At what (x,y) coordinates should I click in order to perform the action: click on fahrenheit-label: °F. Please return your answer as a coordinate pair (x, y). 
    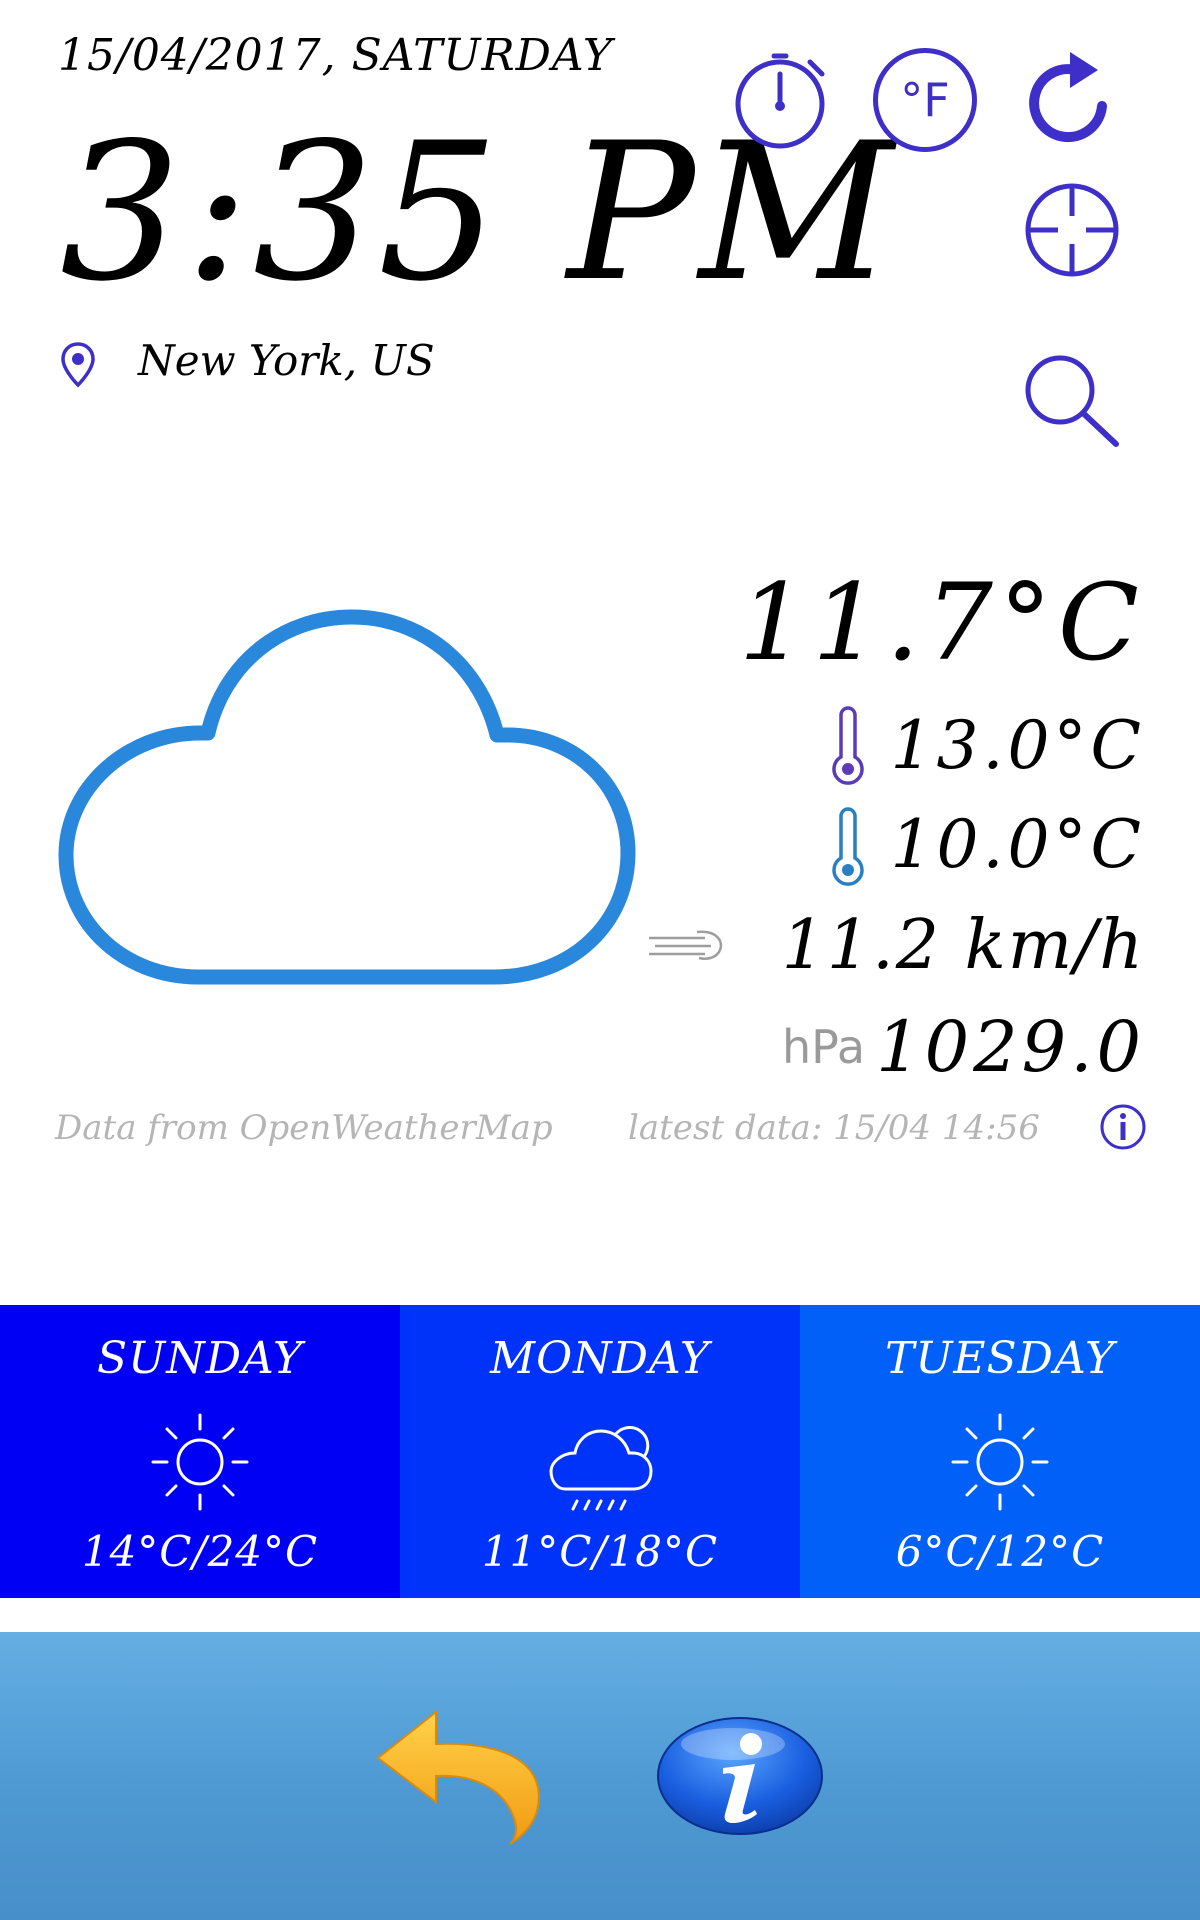
    Looking at the image, I should click on (925, 100).